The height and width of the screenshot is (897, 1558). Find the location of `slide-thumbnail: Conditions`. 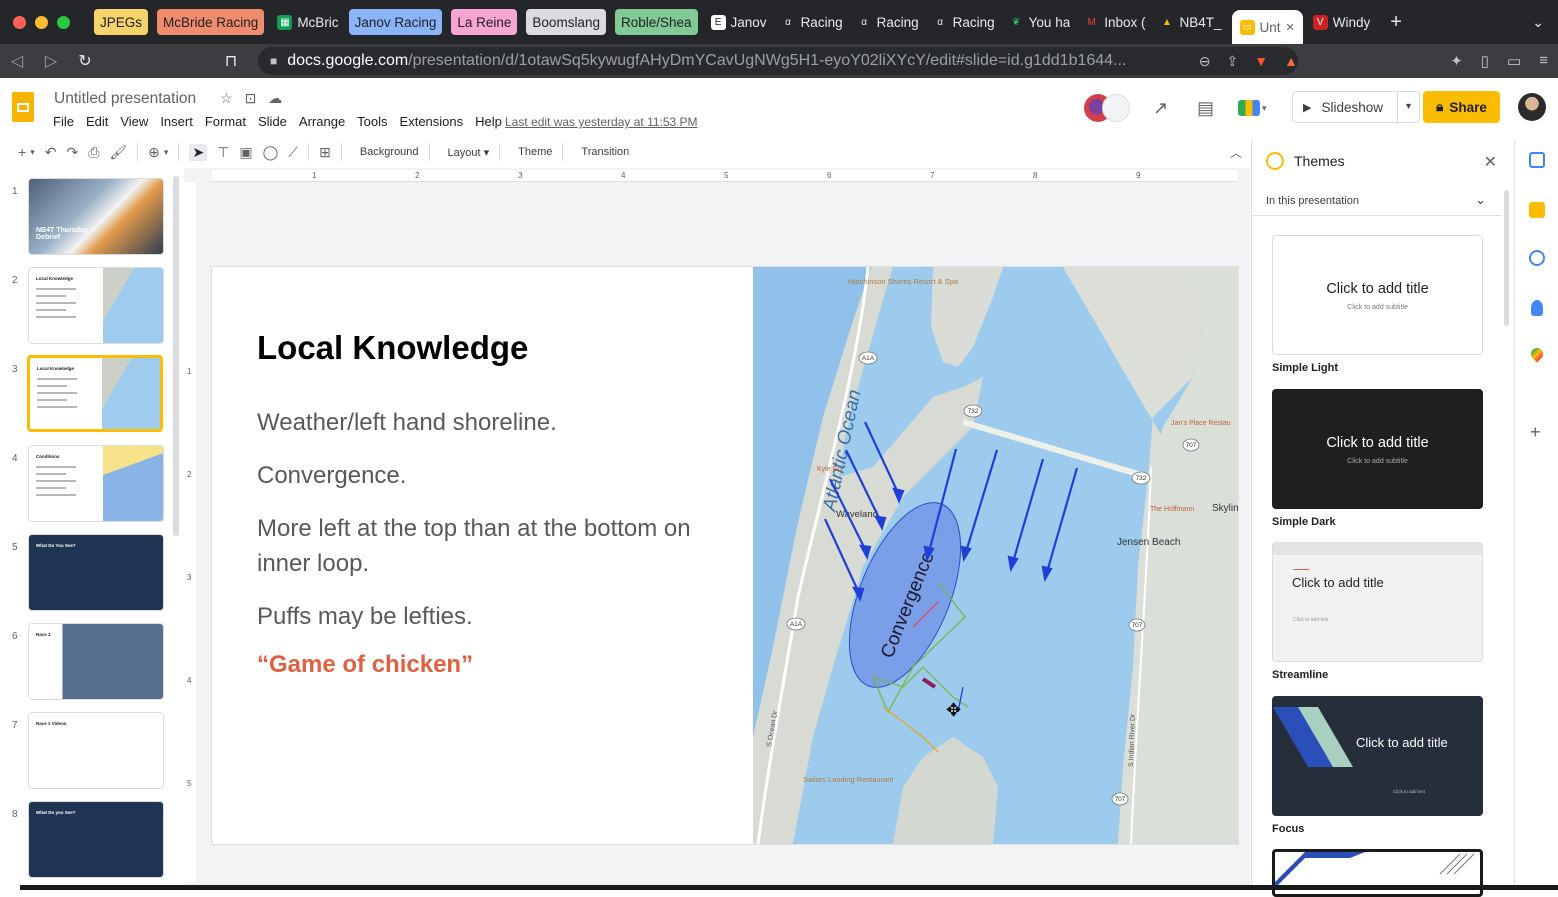

slide-thumbnail: Conditions is located at coordinates (96, 483).